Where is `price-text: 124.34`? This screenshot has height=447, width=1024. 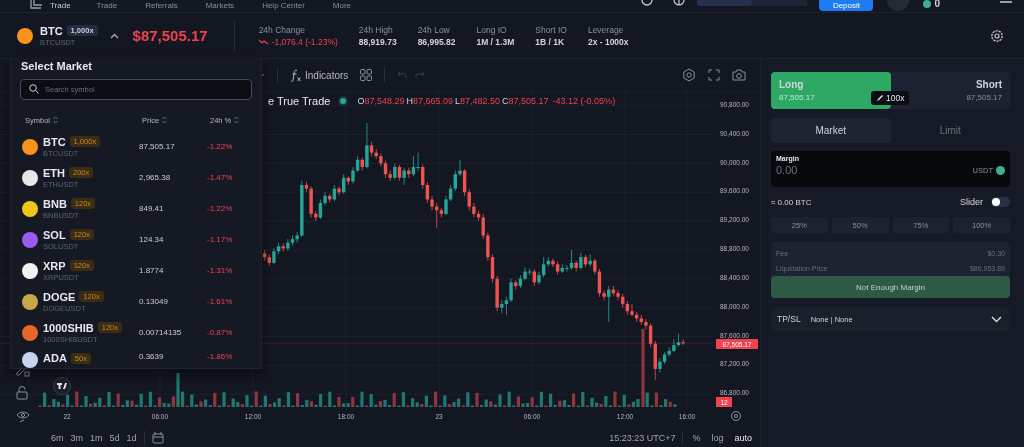 price-text: 124.34 is located at coordinates (152, 239).